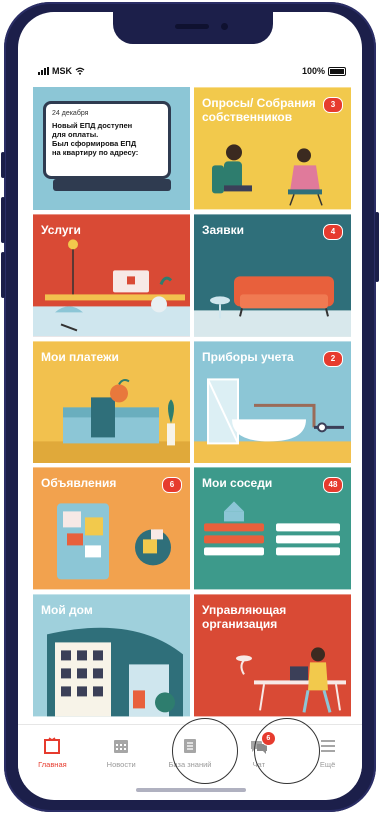 The width and height of the screenshot is (387, 816). I want to click on tile-meters: Приборы учета 2, so click(272, 402).